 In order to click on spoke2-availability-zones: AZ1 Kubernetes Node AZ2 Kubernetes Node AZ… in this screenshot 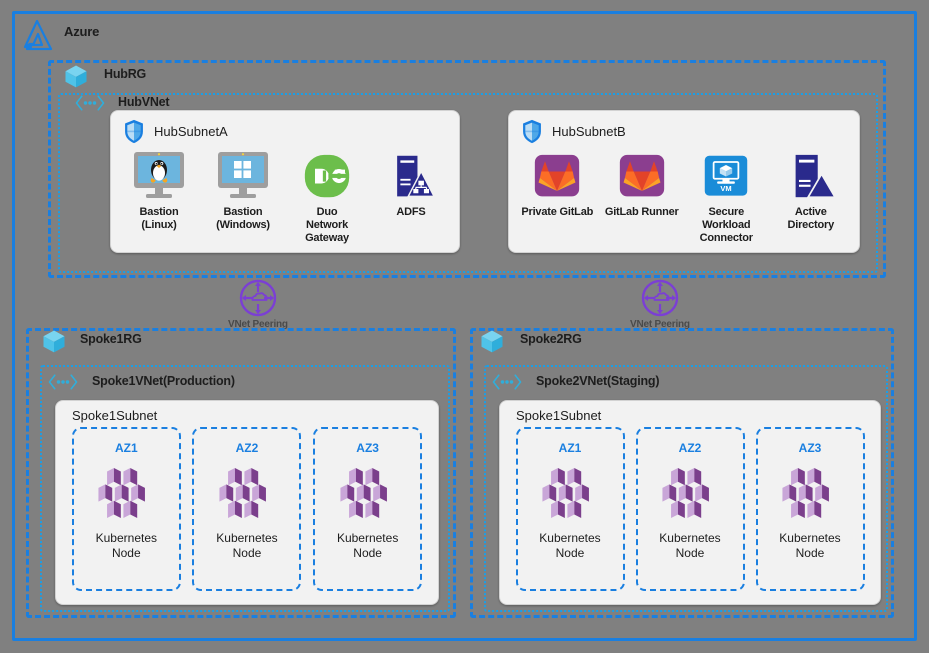, I will do `click(690, 507)`.